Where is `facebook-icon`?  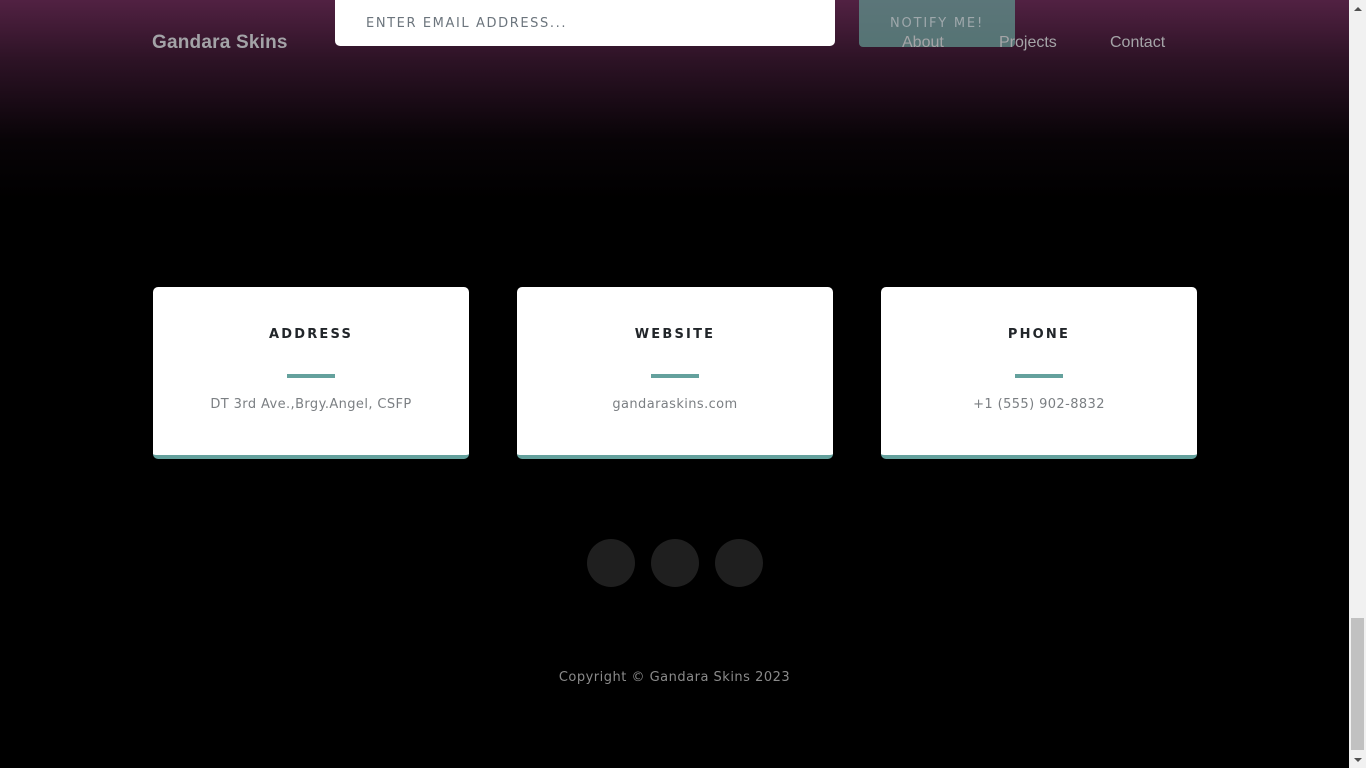 facebook-icon is located at coordinates (675, 563).